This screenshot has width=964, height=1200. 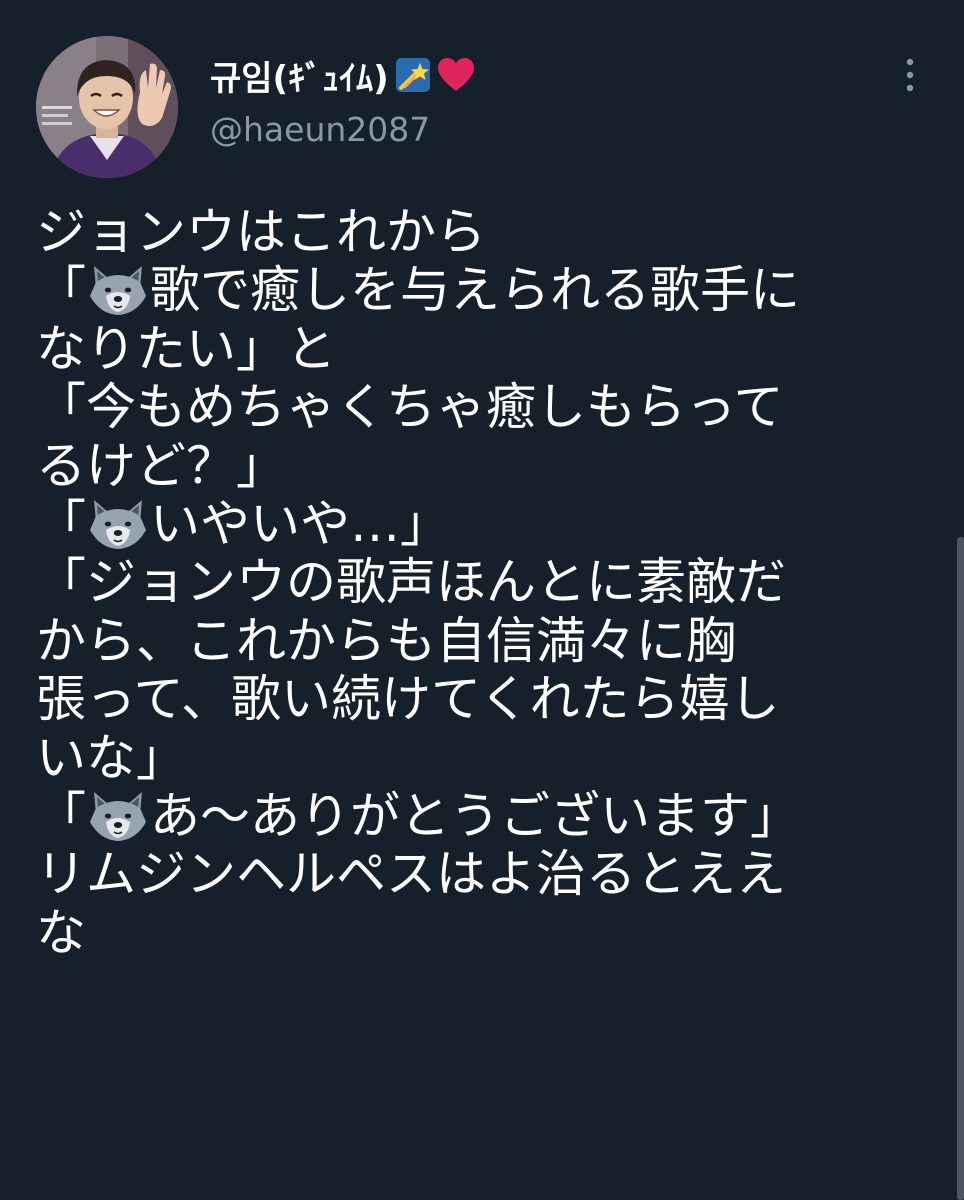 What do you see at coordinates (386, 640) in the screenshot?
I see `tweet-text-segment: から、これからも自信満々に胸` at bounding box center [386, 640].